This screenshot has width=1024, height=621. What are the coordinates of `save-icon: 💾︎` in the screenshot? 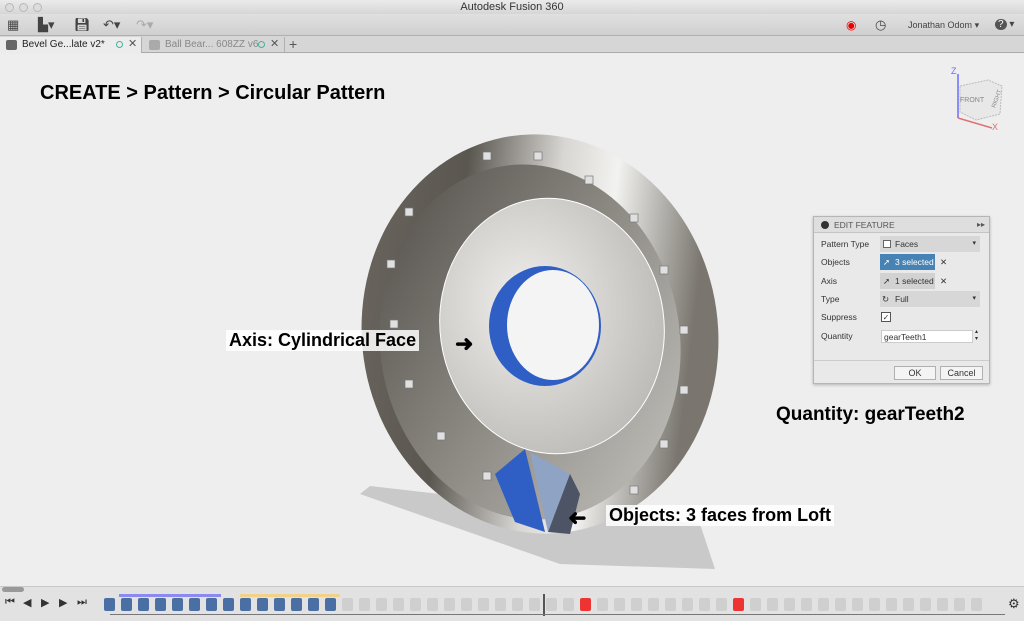 It's located at (82, 25).